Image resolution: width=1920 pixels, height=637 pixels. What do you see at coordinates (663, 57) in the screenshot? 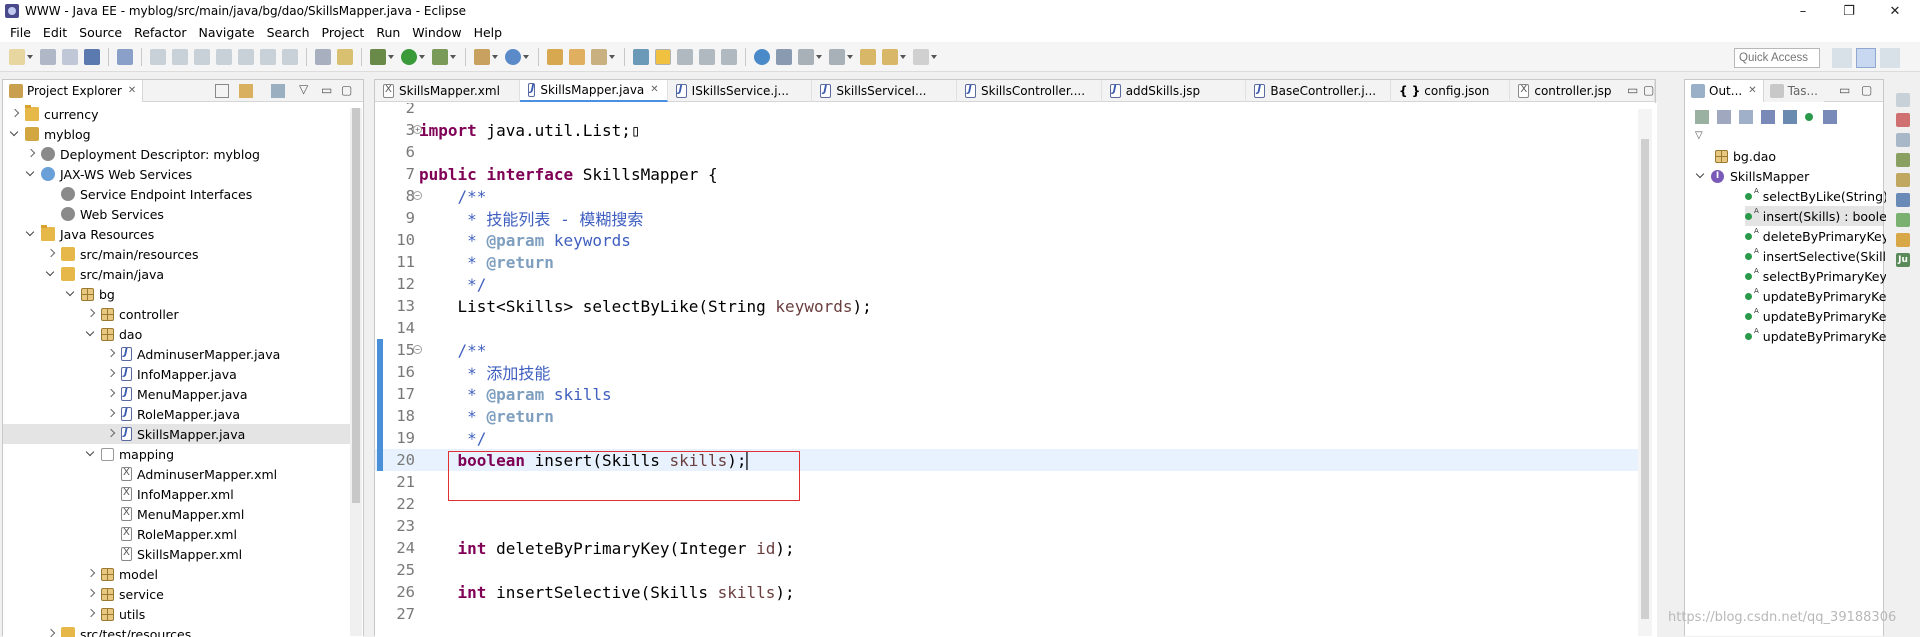
I see `toggle-mark-occurrences-icon` at bounding box center [663, 57].